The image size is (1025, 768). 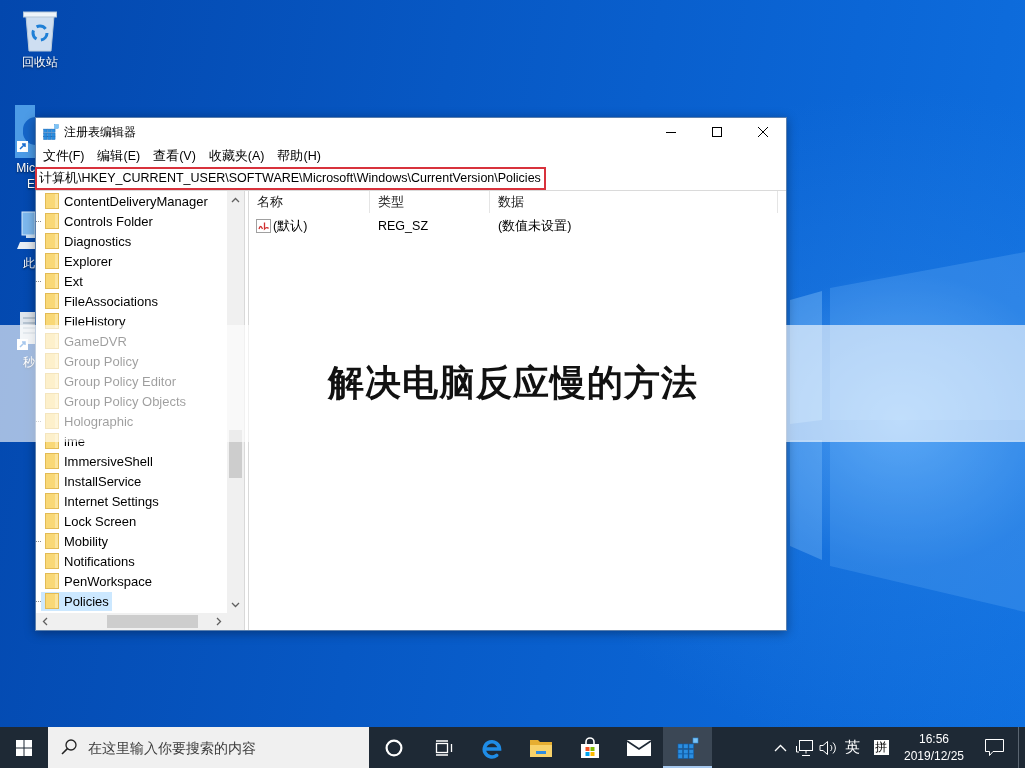 What do you see at coordinates (44, 621) in the screenshot?
I see `chevron-left-icon` at bounding box center [44, 621].